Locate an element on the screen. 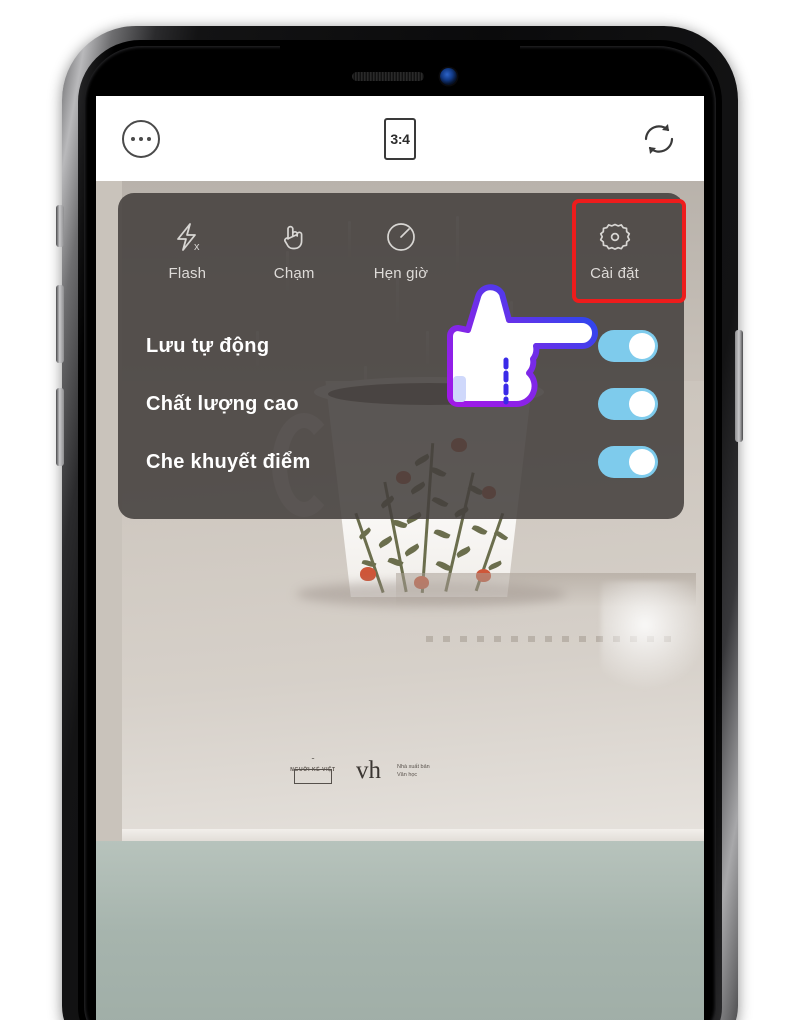 The width and height of the screenshot is (800, 1020). more-options-button is located at coordinates (141, 139).